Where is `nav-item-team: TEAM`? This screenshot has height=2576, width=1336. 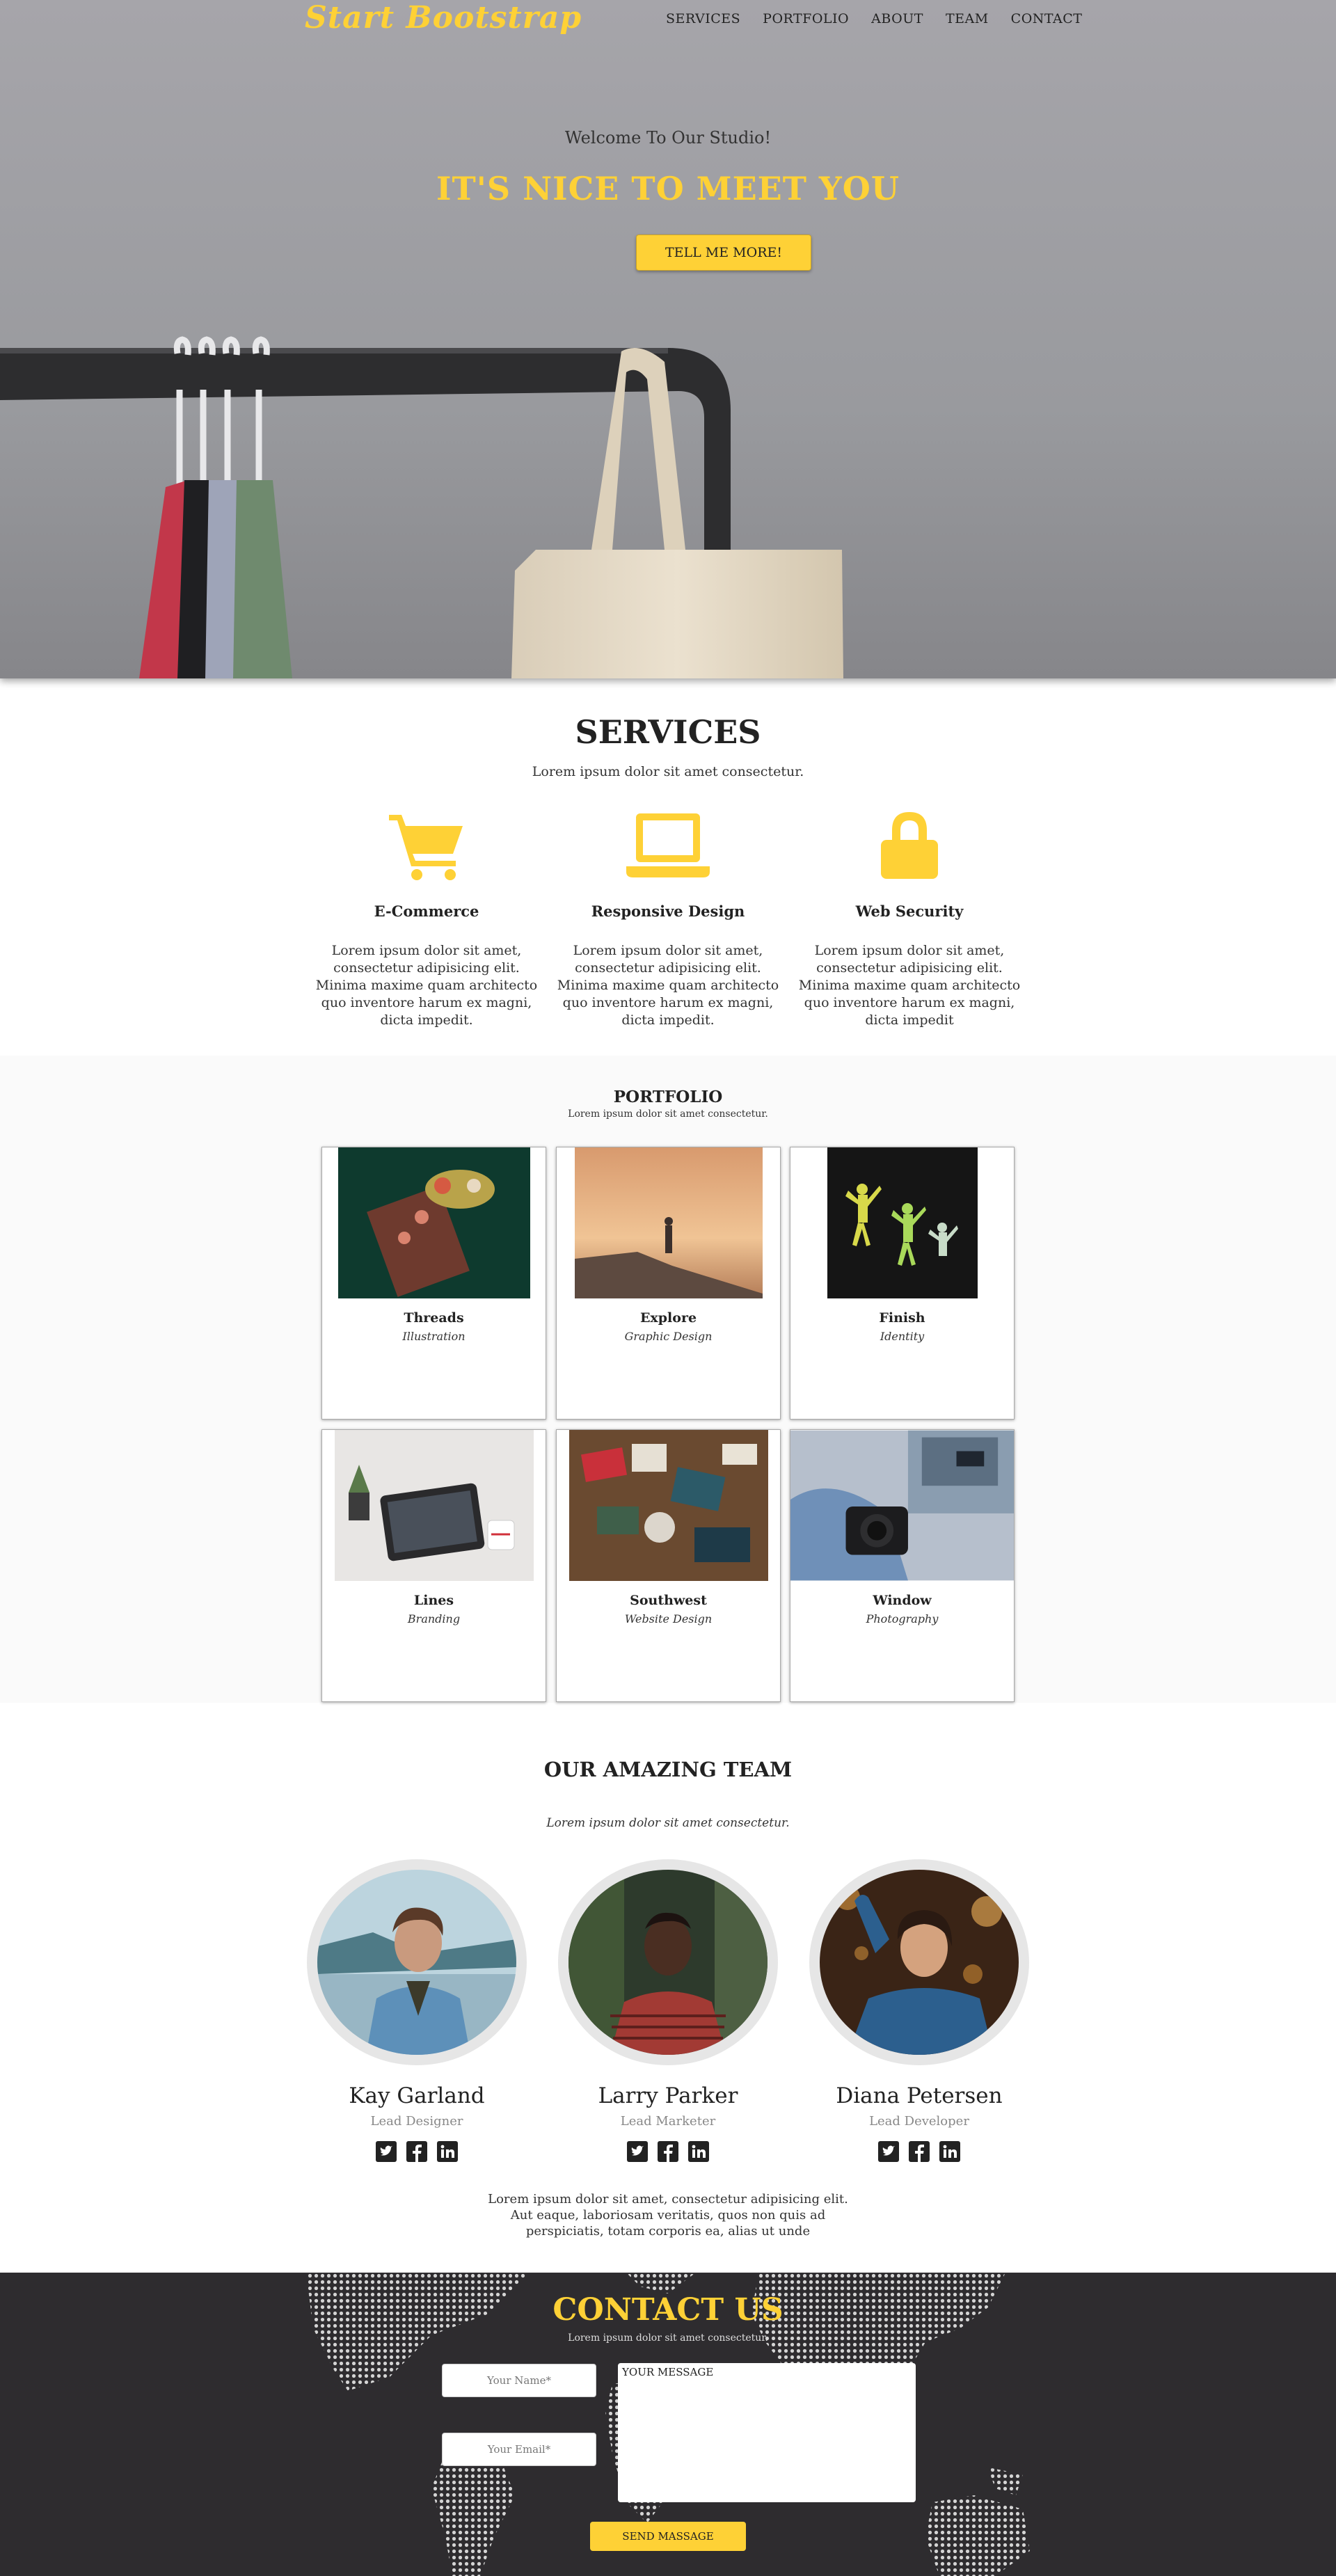 nav-item-team: TEAM is located at coordinates (967, 18).